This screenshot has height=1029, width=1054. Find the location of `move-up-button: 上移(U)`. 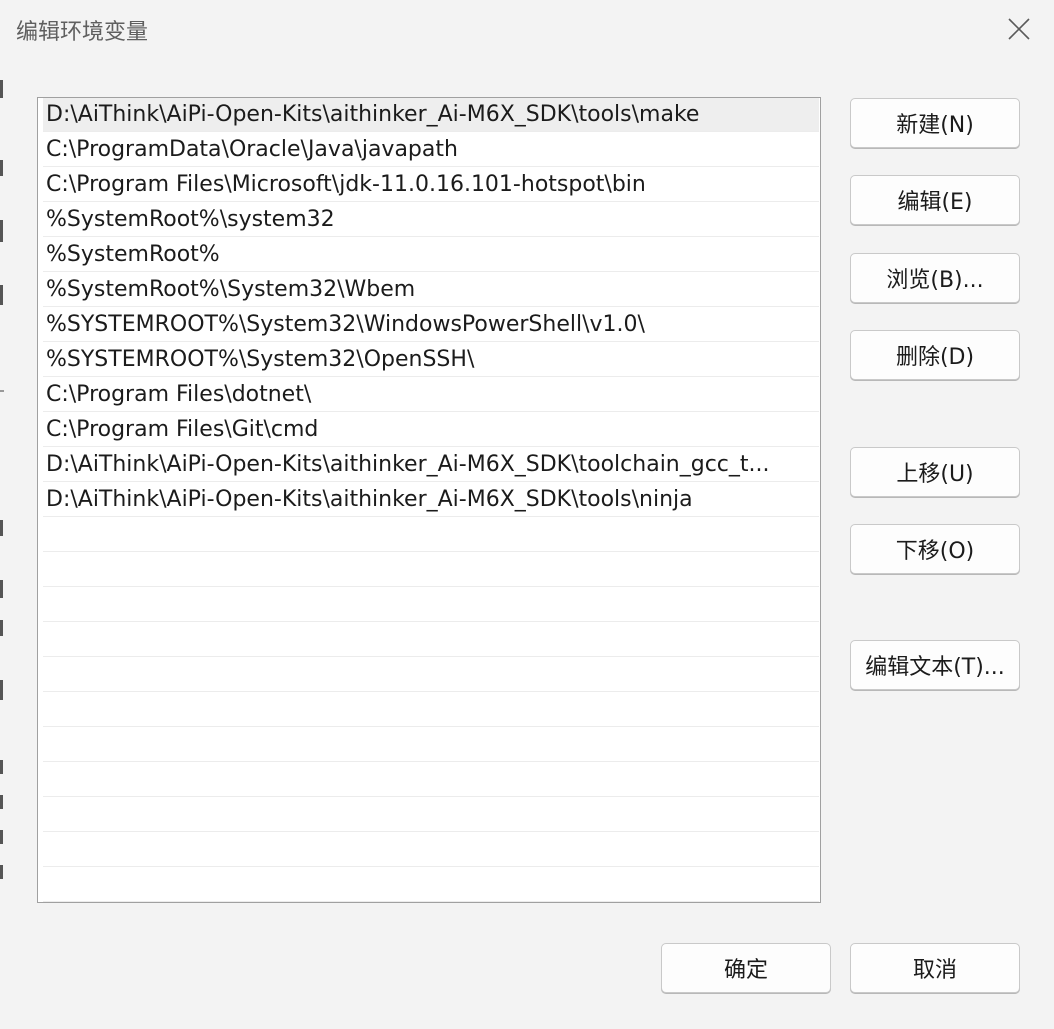

move-up-button: 上移(U) is located at coordinates (935, 472).